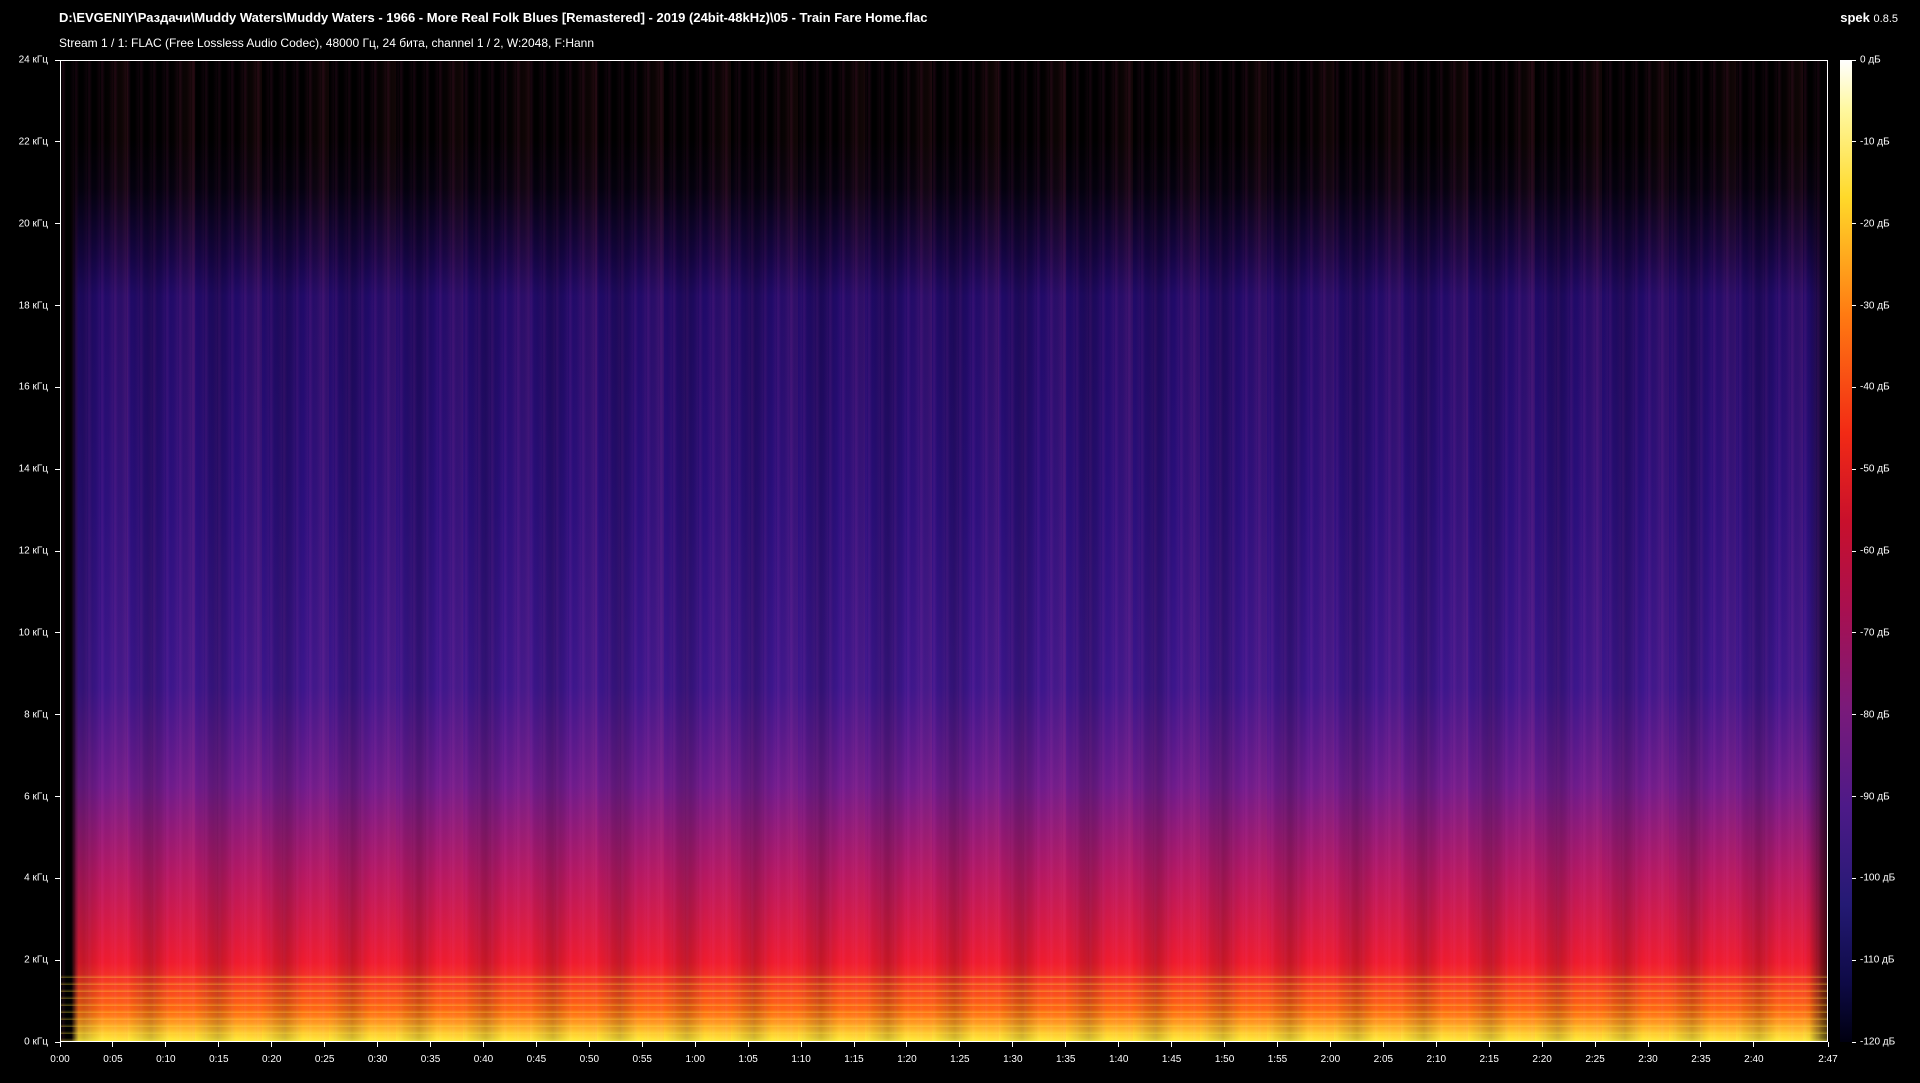  I want to click on db-label: -100 дБ, so click(1878, 878).